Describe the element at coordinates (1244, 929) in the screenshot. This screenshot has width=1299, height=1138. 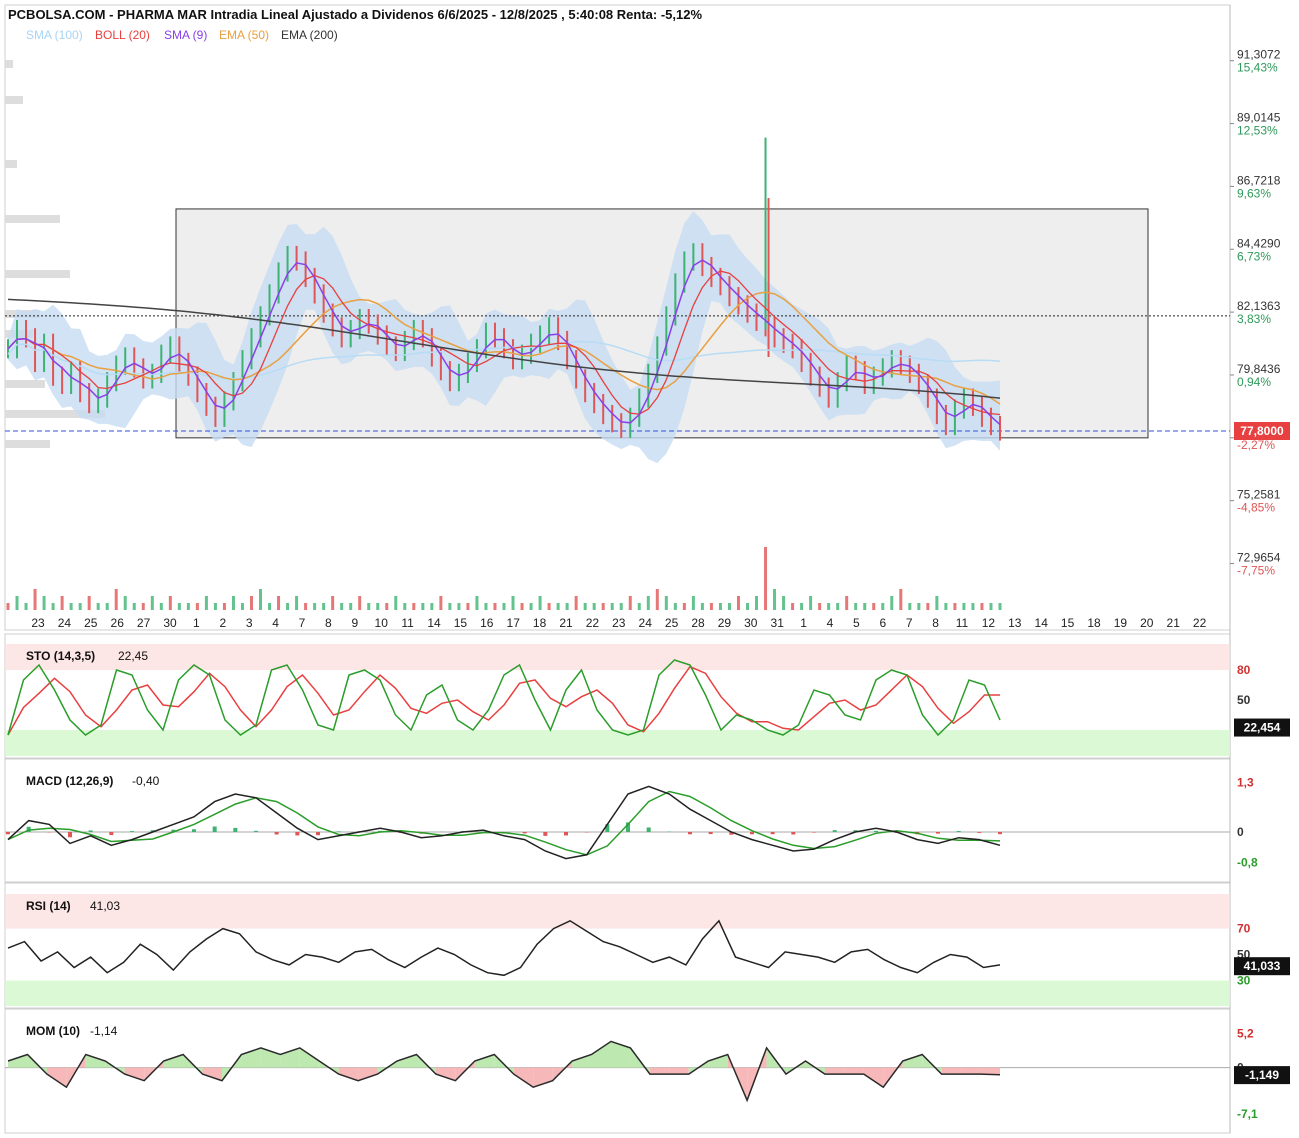
I see `indicator-tick: 70` at that location.